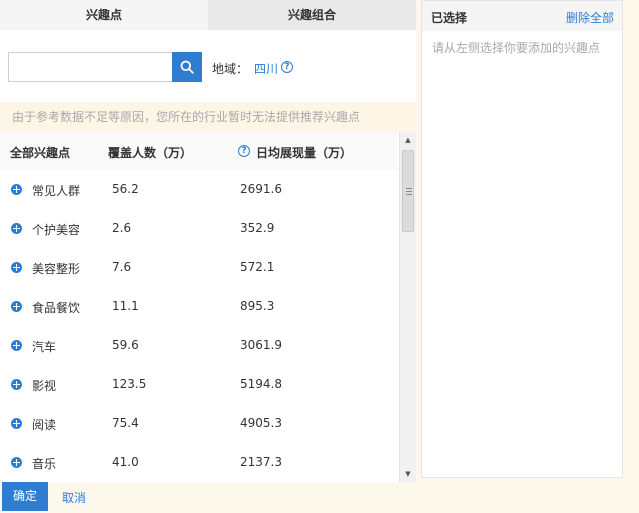 This screenshot has height=513, width=639. What do you see at coordinates (56, 269) in the screenshot?
I see `interest-name: 美容整形` at bounding box center [56, 269].